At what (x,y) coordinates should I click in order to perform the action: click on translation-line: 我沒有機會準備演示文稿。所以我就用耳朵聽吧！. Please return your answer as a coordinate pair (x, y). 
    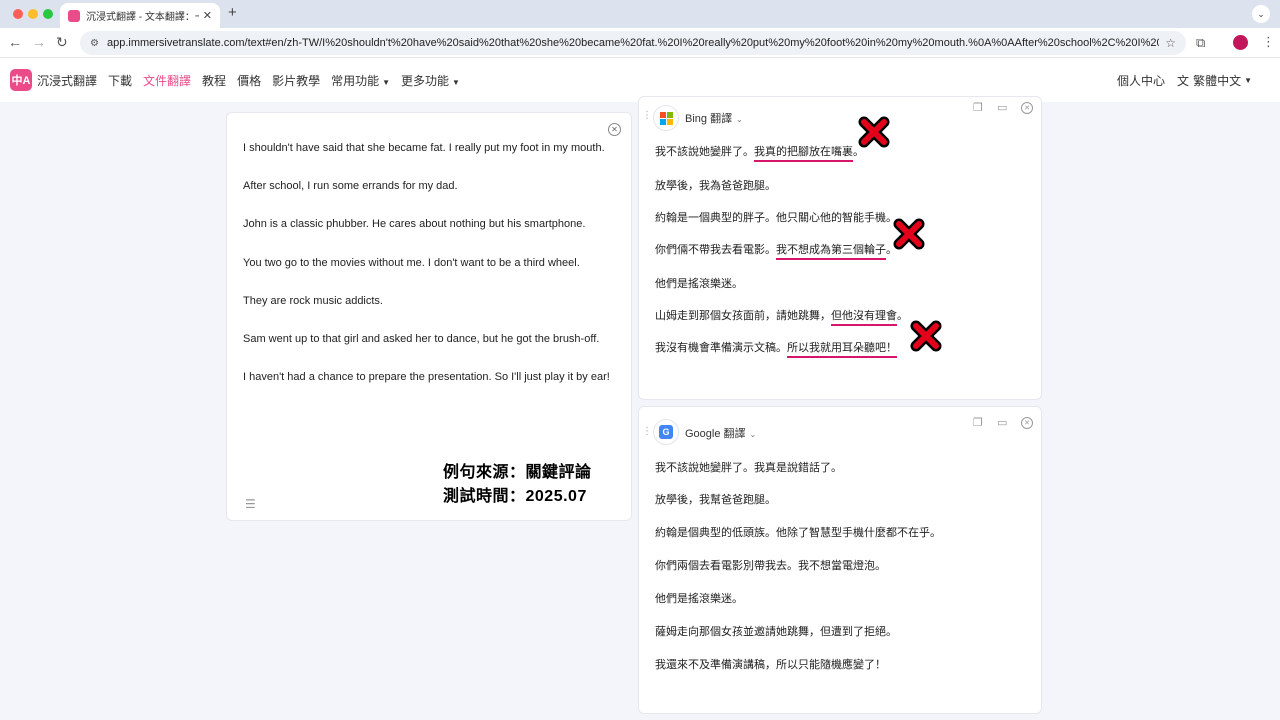
    Looking at the image, I should click on (776, 348).